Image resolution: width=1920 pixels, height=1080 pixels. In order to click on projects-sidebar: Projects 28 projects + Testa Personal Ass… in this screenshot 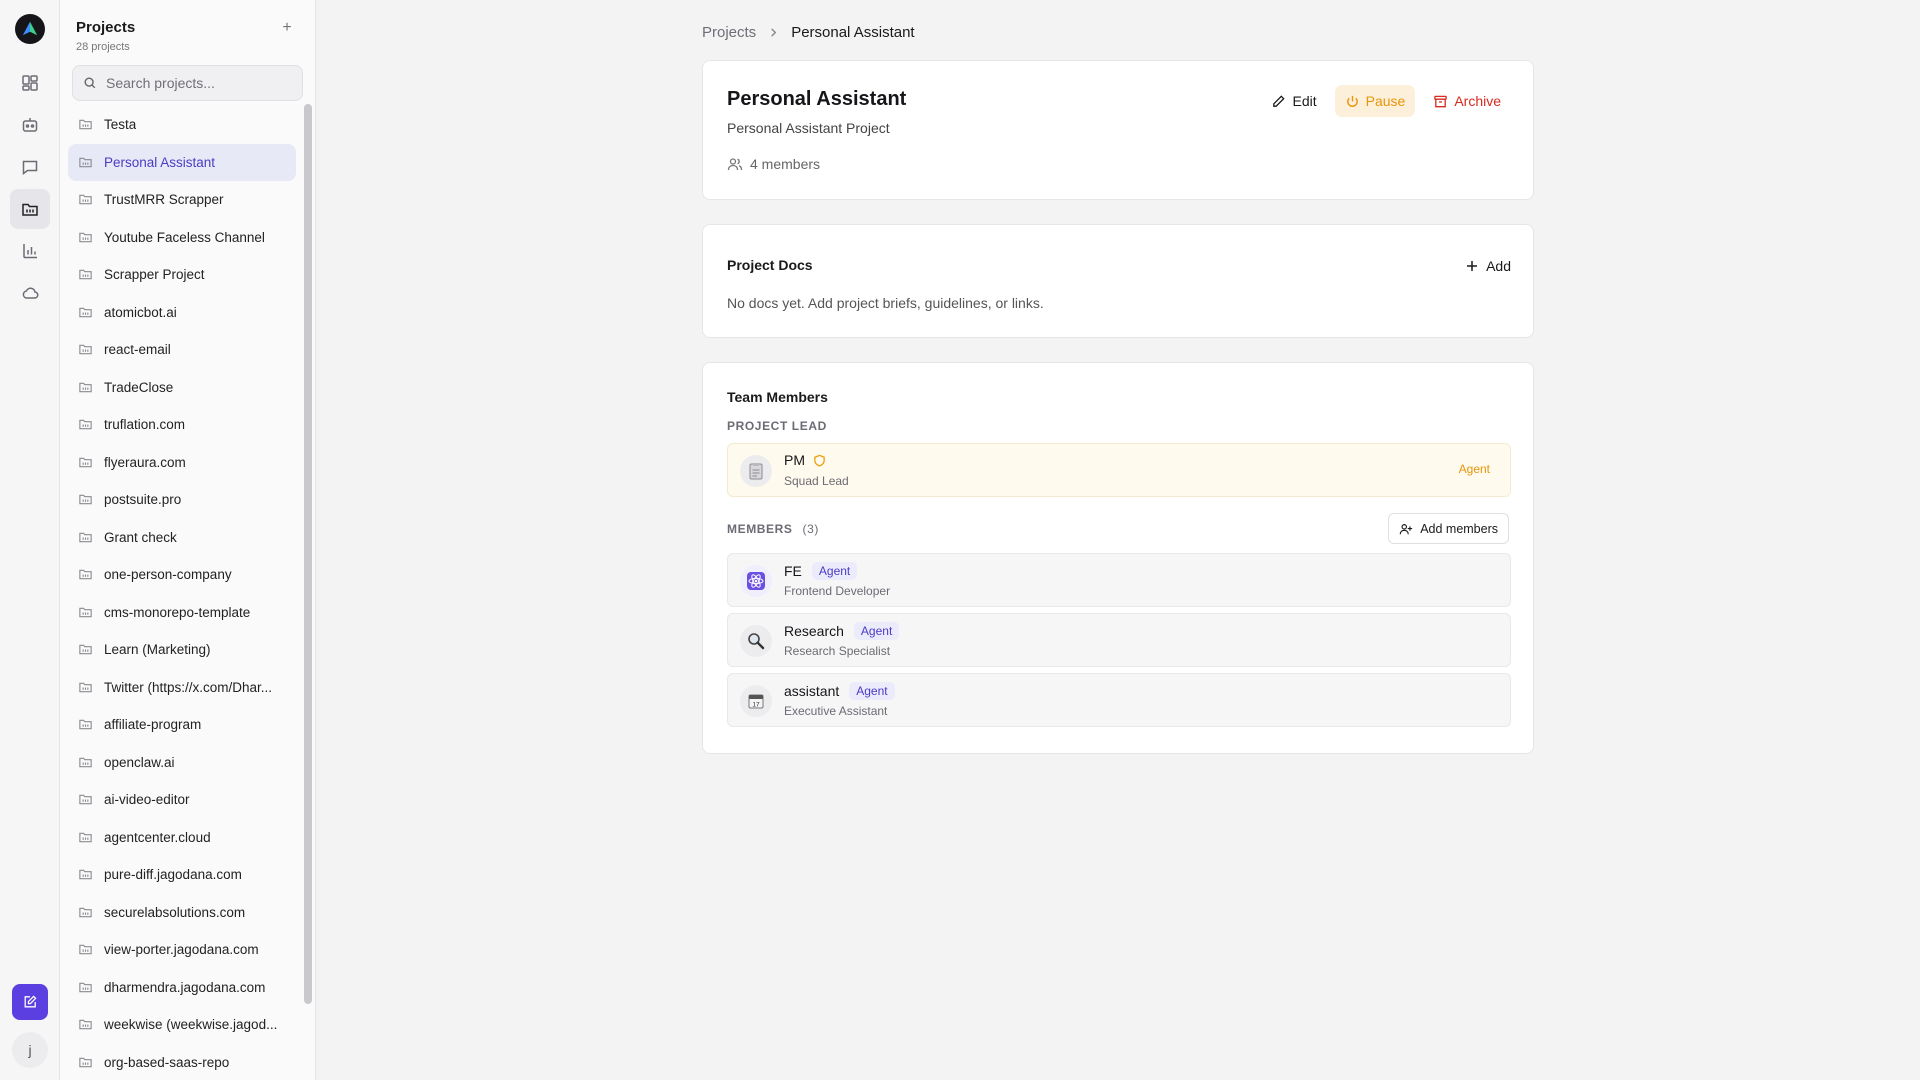, I will do `click(188, 540)`.